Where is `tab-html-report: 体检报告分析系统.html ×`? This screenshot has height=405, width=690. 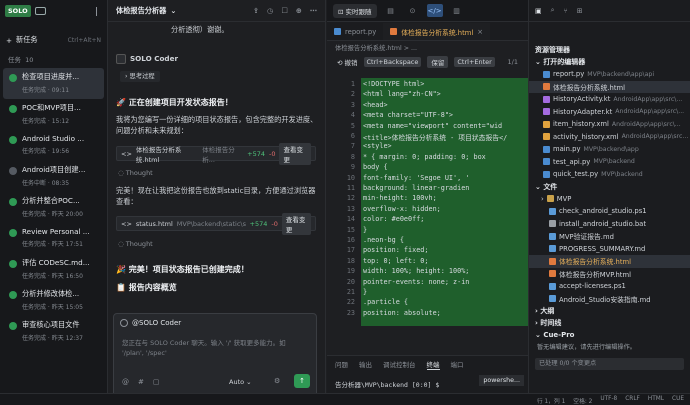
tab-html-report: 体检报告分析系统.html × is located at coordinates (436, 31).